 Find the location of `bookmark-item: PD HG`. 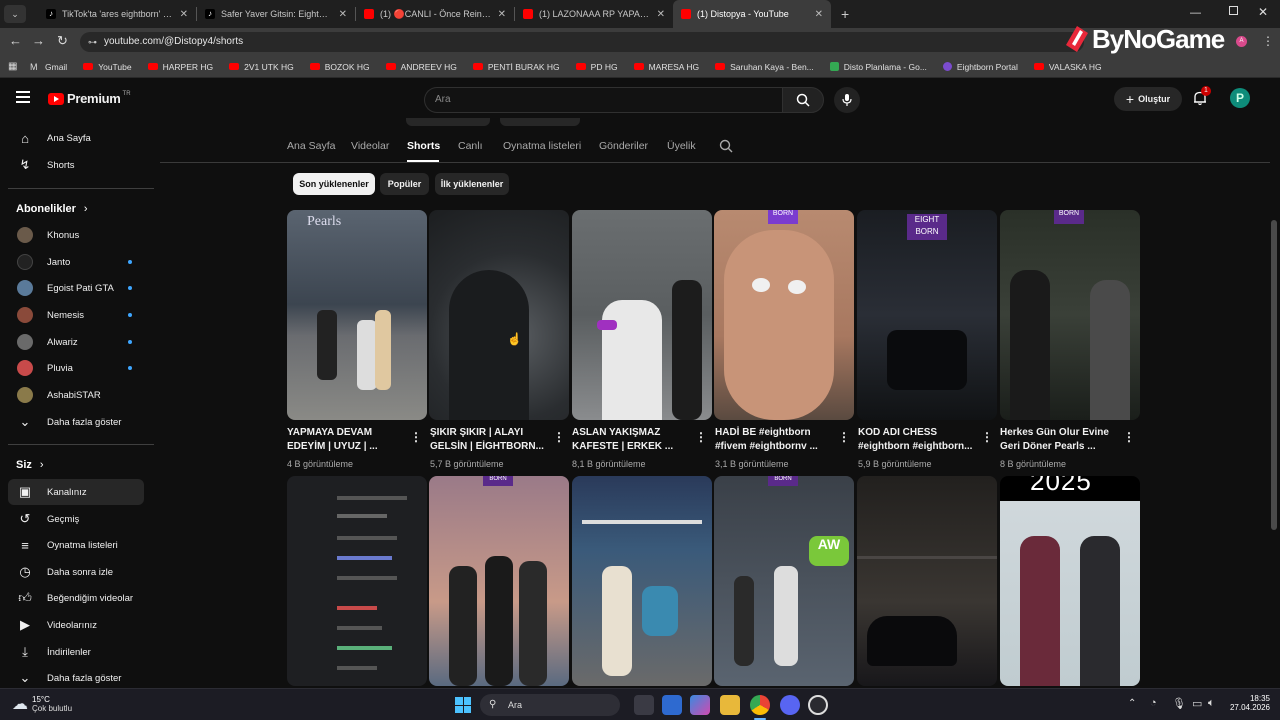

bookmark-item: PD HG is located at coordinates (596, 67).